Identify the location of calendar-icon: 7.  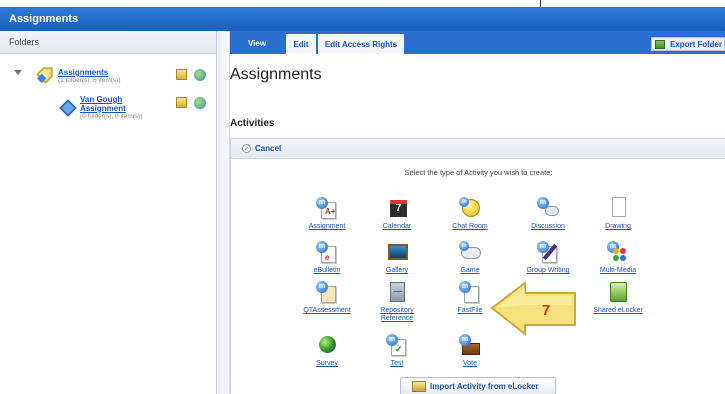
(397, 208).